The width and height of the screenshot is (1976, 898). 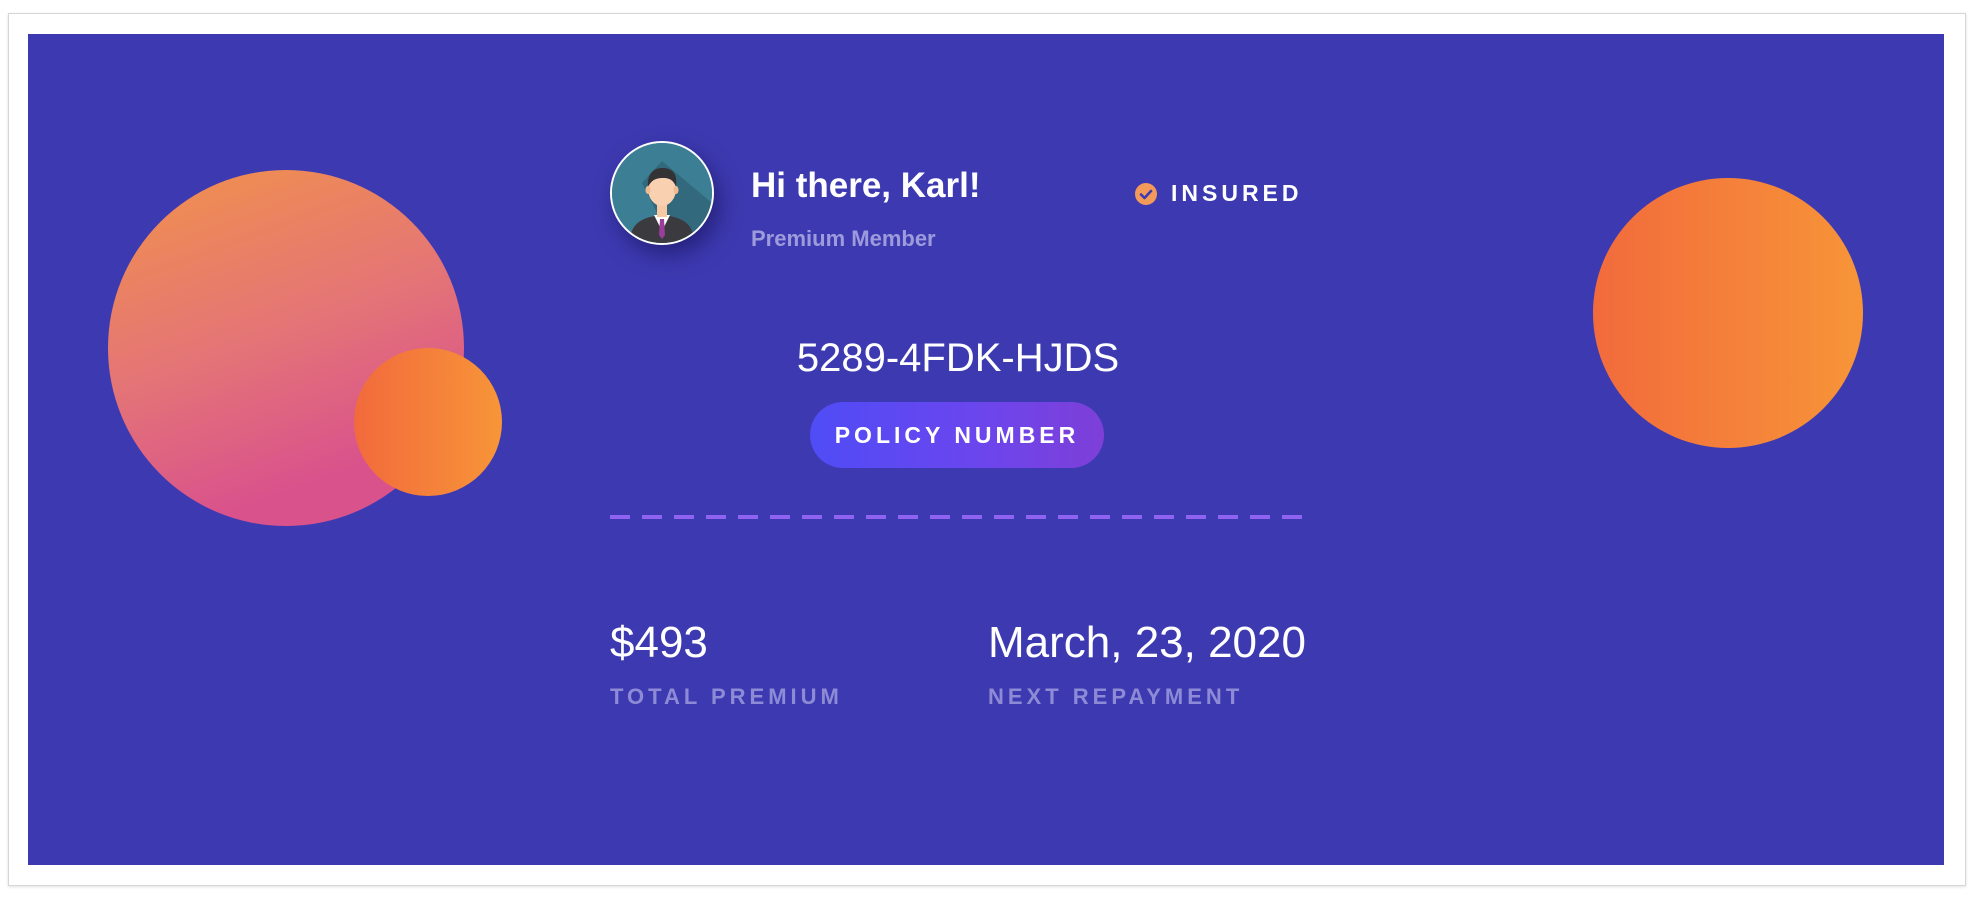 What do you see at coordinates (958, 517) in the screenshot?
I see `dashed-divider` at bounding box center [958, 517].